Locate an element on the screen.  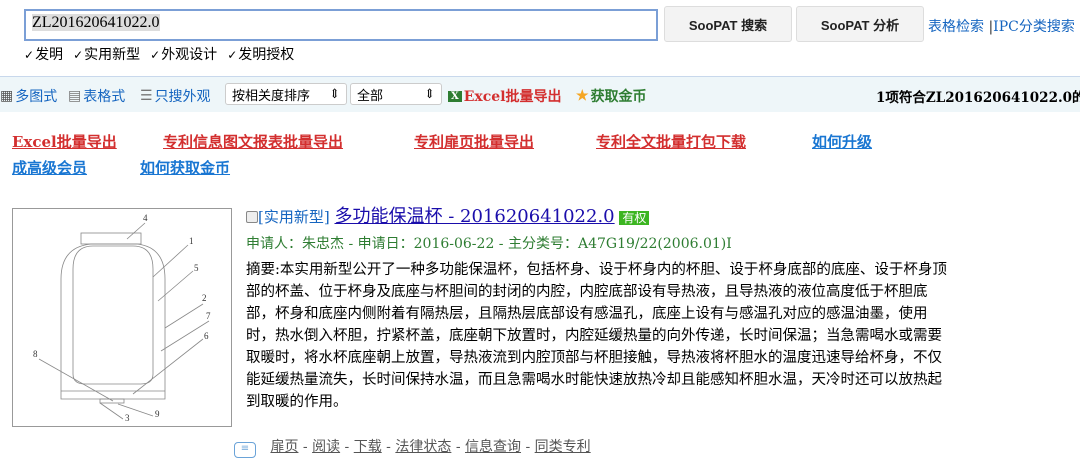
search-input: ZL201620641022.0 is located at coordinates (341, 25).